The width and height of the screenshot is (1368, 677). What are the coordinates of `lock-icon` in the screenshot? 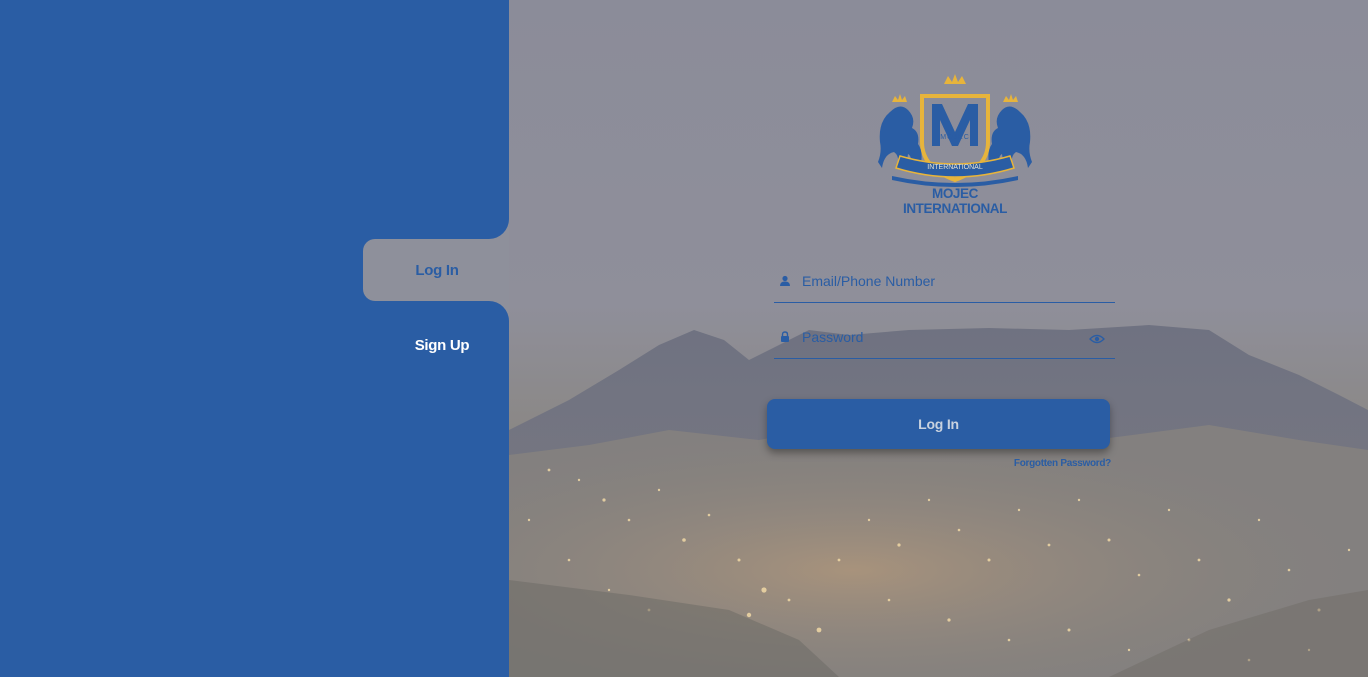 It's located at (785, 336).